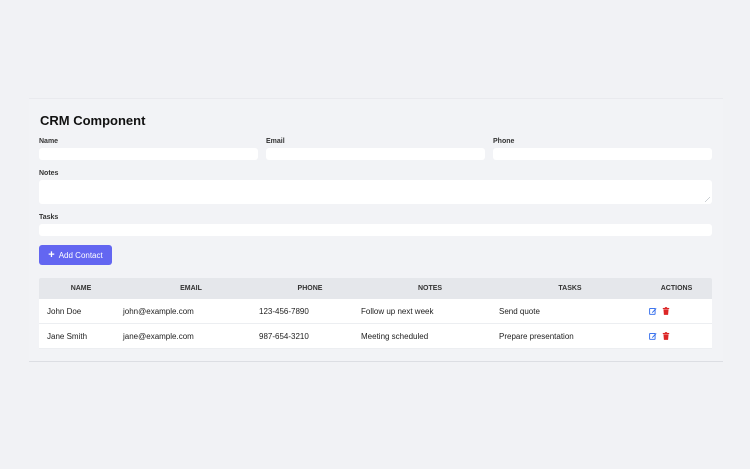 The height and width of the screenshot is (469, 750). What do you see at coordinates (49, 217) in the screenshot?
I see `tasks-label: Tasks` at bounding box center [49, 217].